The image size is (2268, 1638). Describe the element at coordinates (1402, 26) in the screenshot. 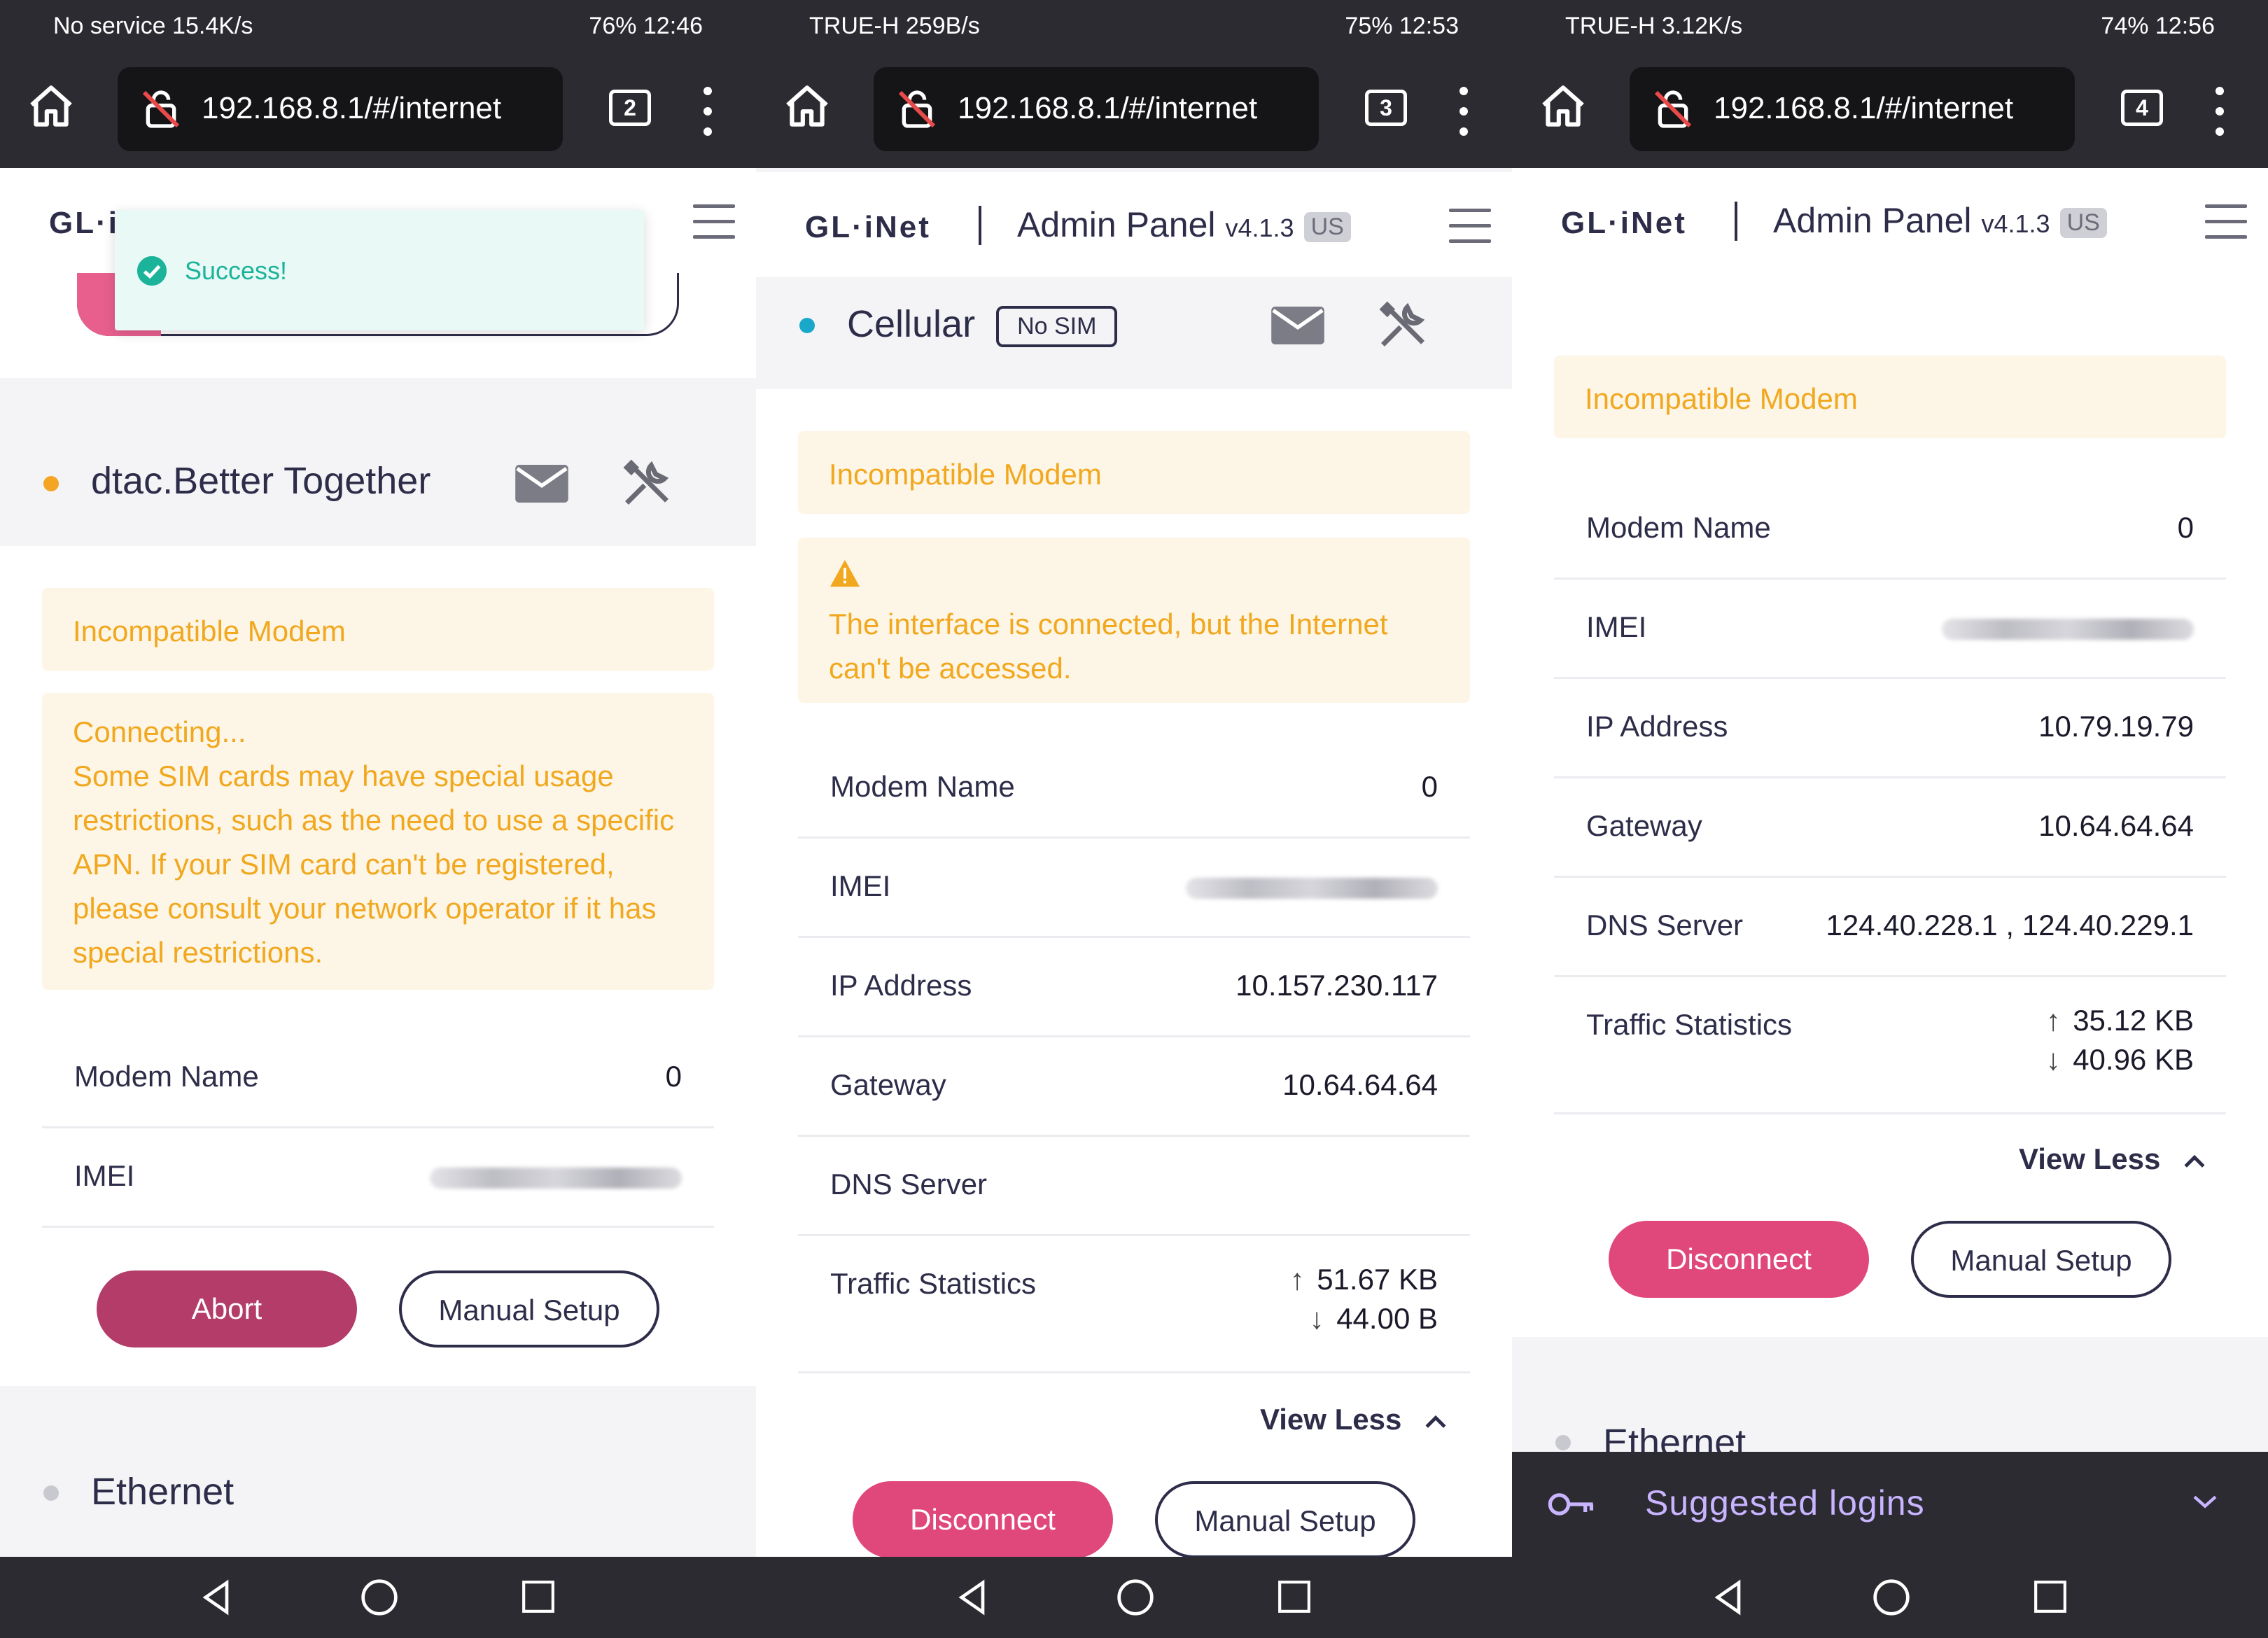

I see `status-right: 75% 12:53` at that location.